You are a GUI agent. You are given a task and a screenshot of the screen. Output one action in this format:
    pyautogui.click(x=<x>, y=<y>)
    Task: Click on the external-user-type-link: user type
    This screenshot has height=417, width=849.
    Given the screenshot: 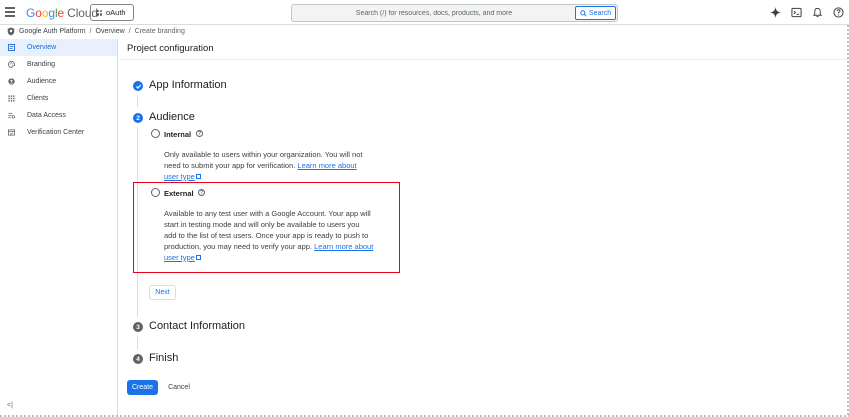 What is the action you would take?
    pyautogui.click(x=179, y=257)
    